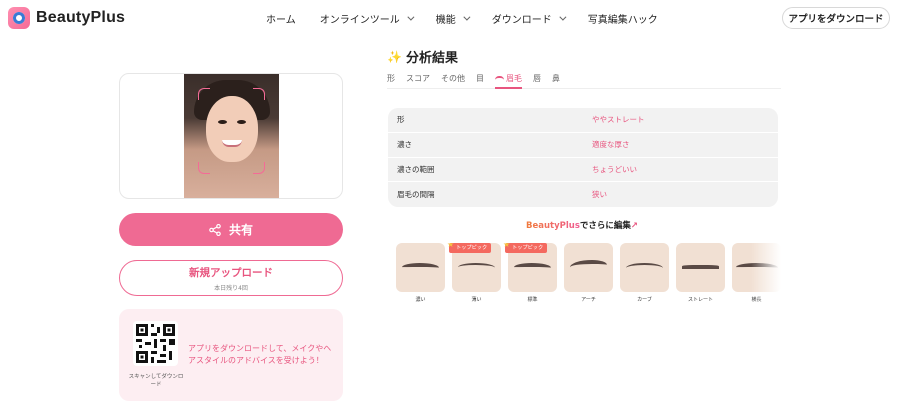 Image resolution: width=900 pixels, height=408 pixels. What do you see at coordinates (404, 145) in the screenshot?
I see `row-label: 濃さ` at bounding box center [404, 145].